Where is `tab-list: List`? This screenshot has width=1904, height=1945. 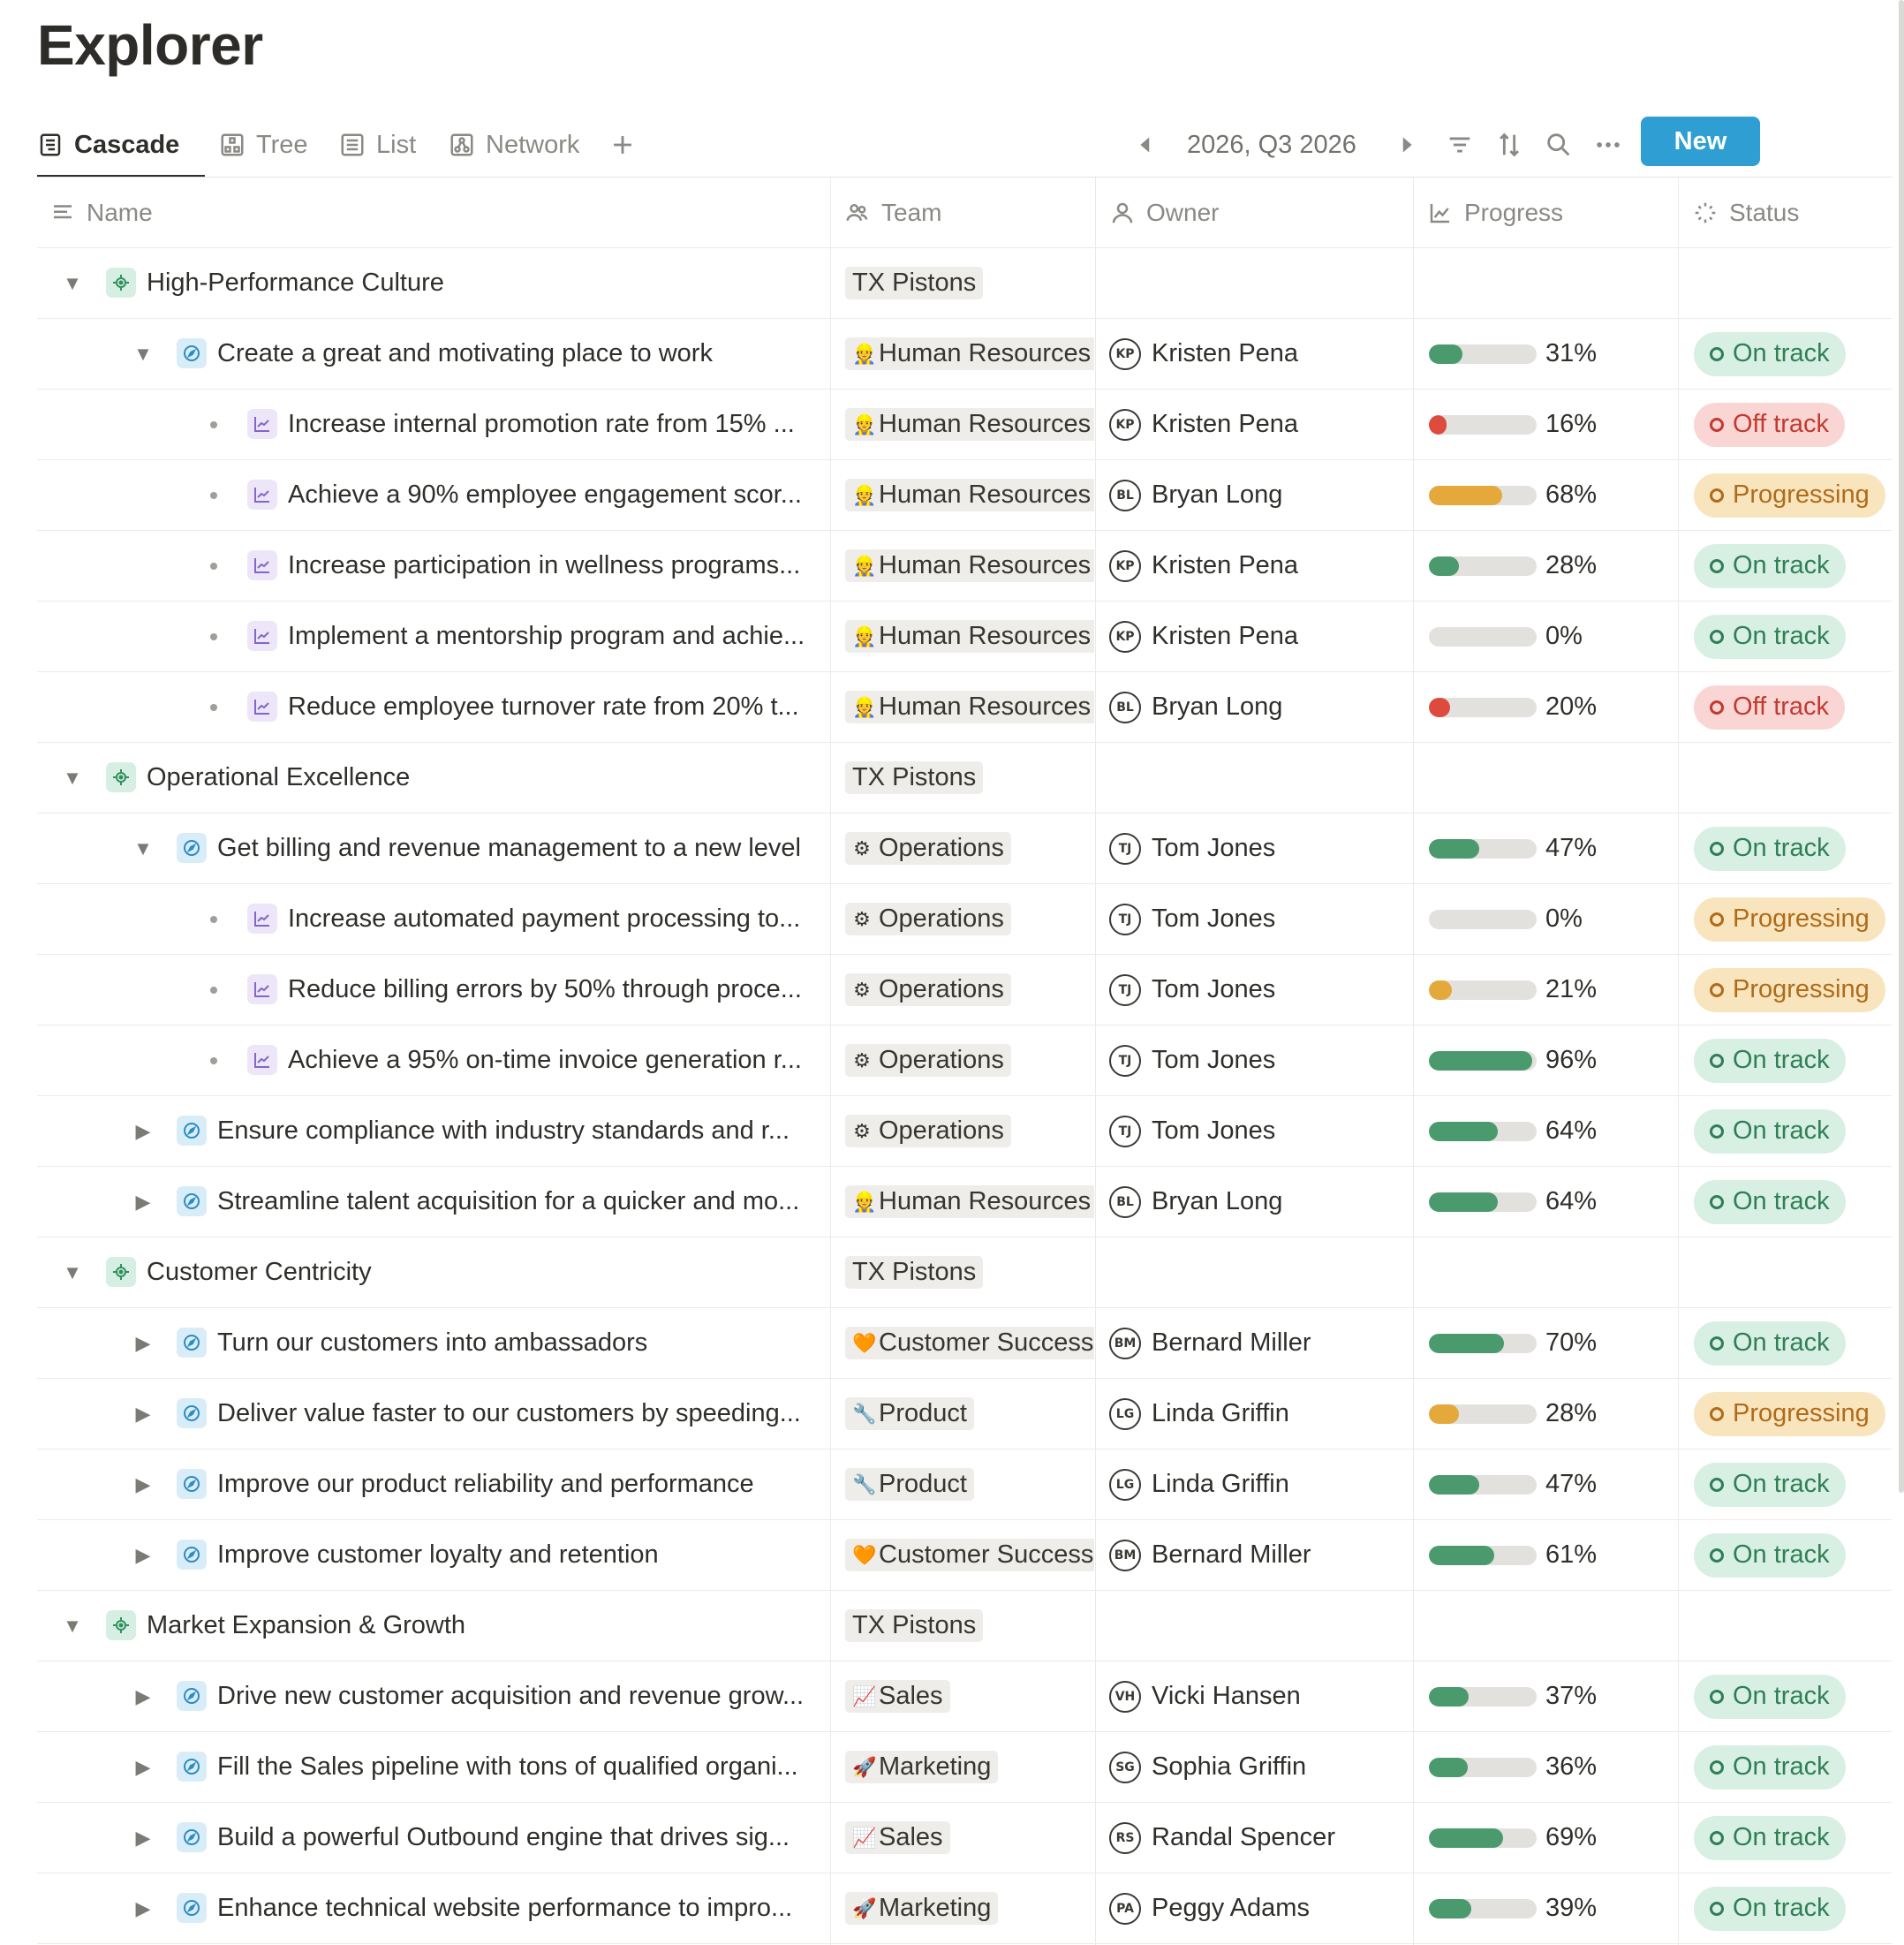
tab-list: List is located at coordinates (377, 145).